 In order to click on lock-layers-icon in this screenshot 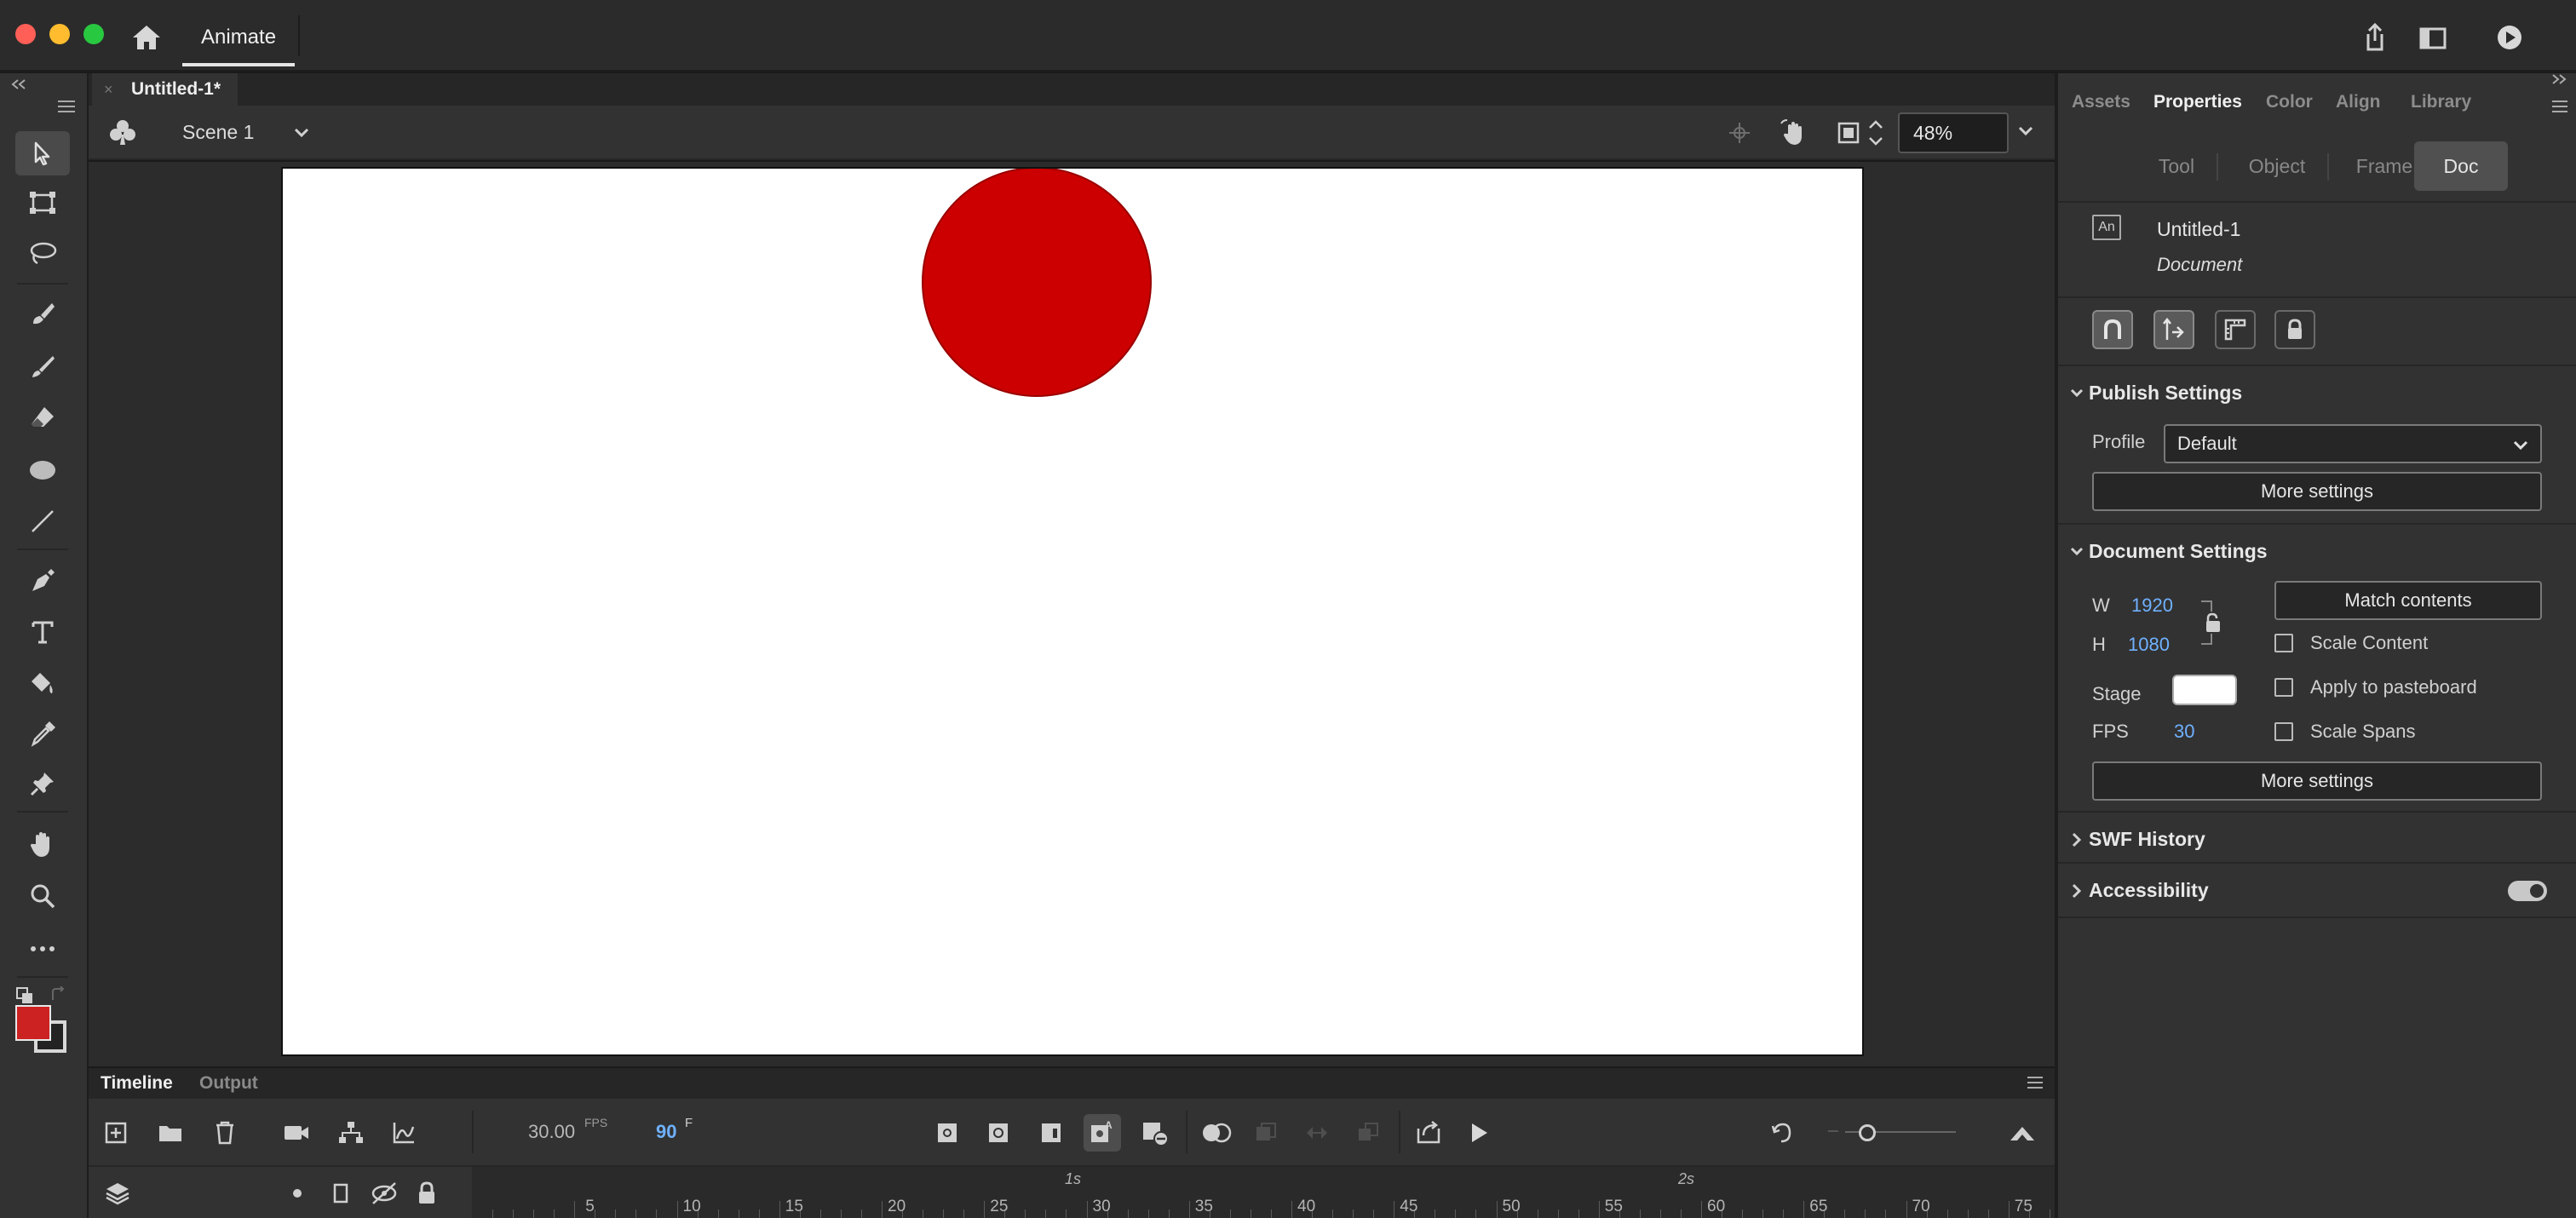, I will do `click(427, 1193)`.